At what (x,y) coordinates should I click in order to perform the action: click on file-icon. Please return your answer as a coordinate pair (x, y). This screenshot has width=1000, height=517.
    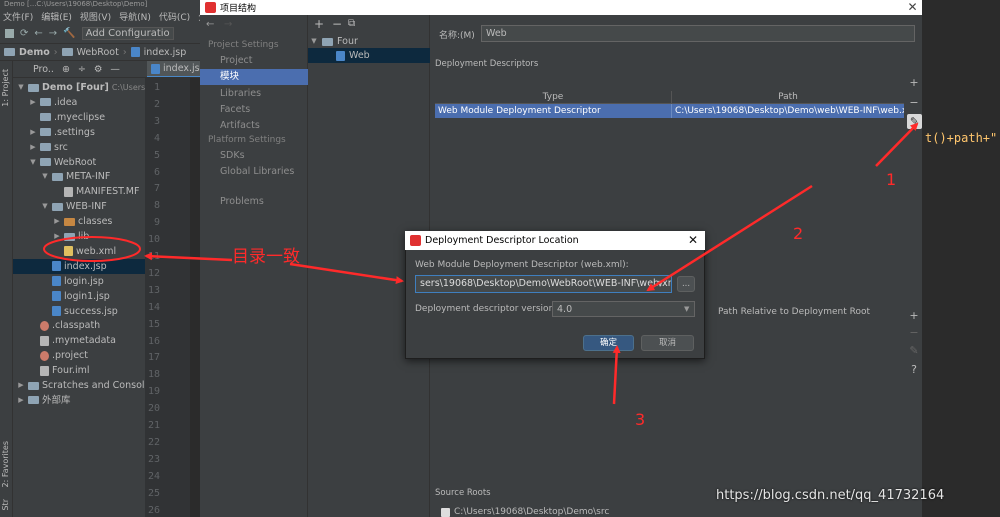
    Looking at the image, I should click on (44, 340).